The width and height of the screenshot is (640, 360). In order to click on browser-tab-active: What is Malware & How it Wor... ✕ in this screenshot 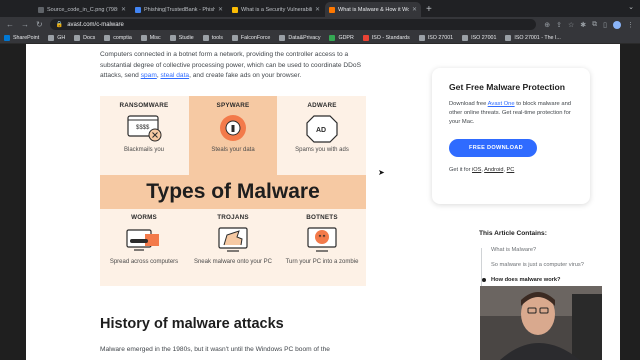, I will do `click(373, 9)`.